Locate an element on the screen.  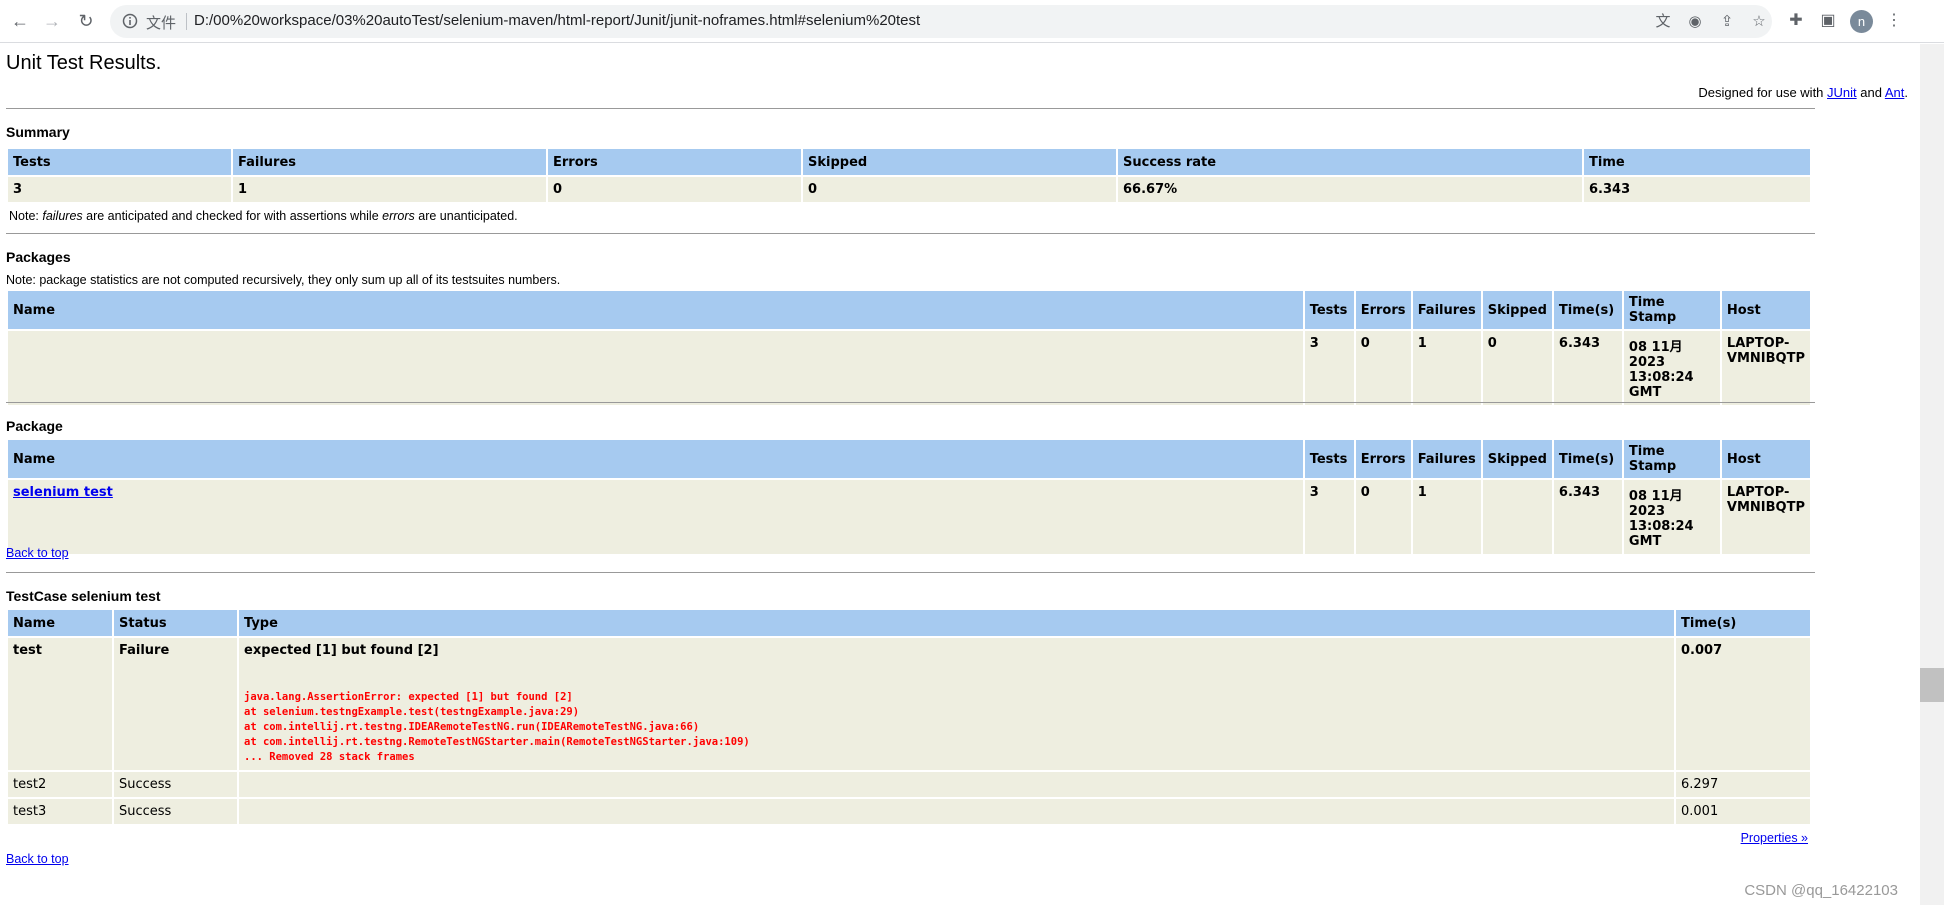
summary-errors: 0 is located at coordinates (674, 189).